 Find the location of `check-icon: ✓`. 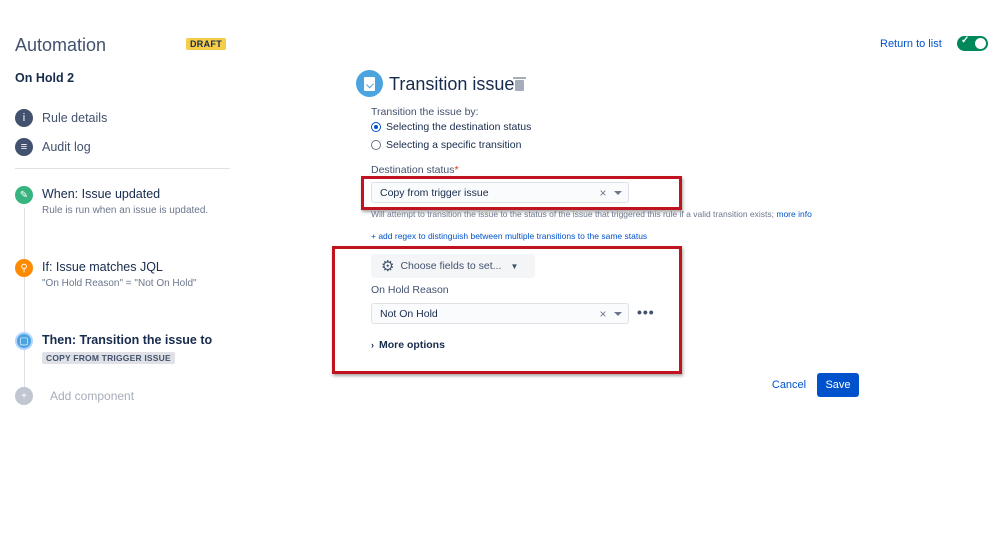

check-icon: ✓ is located at coordinates (965, 40).